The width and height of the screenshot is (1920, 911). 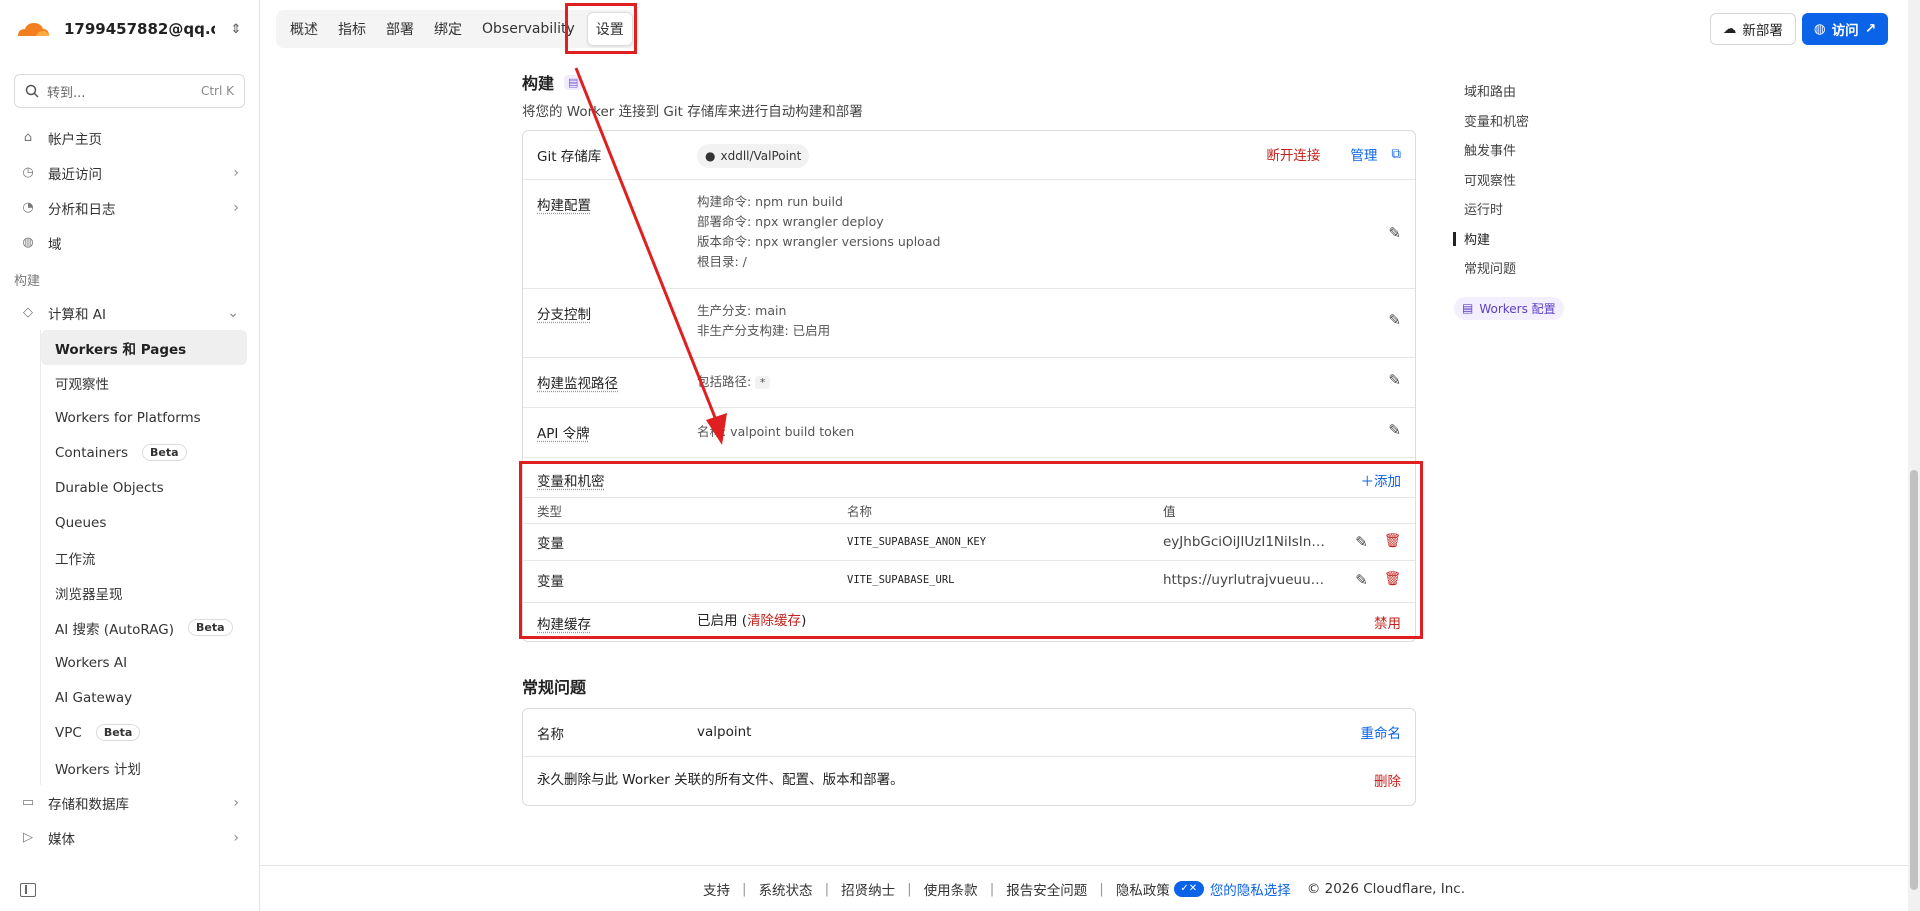 I want to click on tab-bindings: 绑定, so click(x=448, y=29).